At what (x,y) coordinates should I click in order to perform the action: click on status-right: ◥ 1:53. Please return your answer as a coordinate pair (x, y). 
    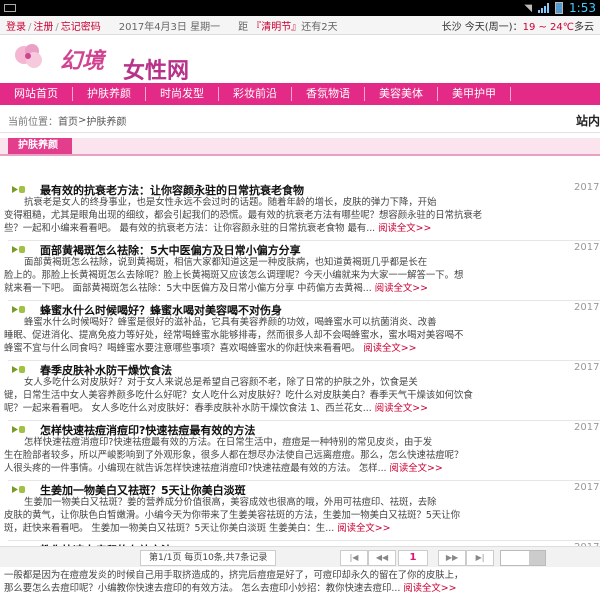
    Looking at the image, I should click on (560, 8).